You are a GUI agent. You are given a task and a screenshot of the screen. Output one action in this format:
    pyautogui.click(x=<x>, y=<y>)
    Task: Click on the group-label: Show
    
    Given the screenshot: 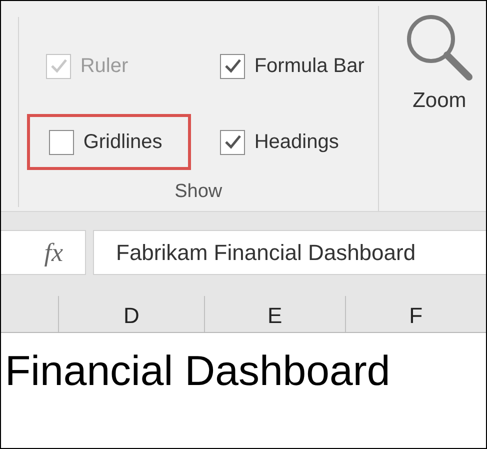 What is the action you would take?
    pyautogui.click(x=198, y=192)
    